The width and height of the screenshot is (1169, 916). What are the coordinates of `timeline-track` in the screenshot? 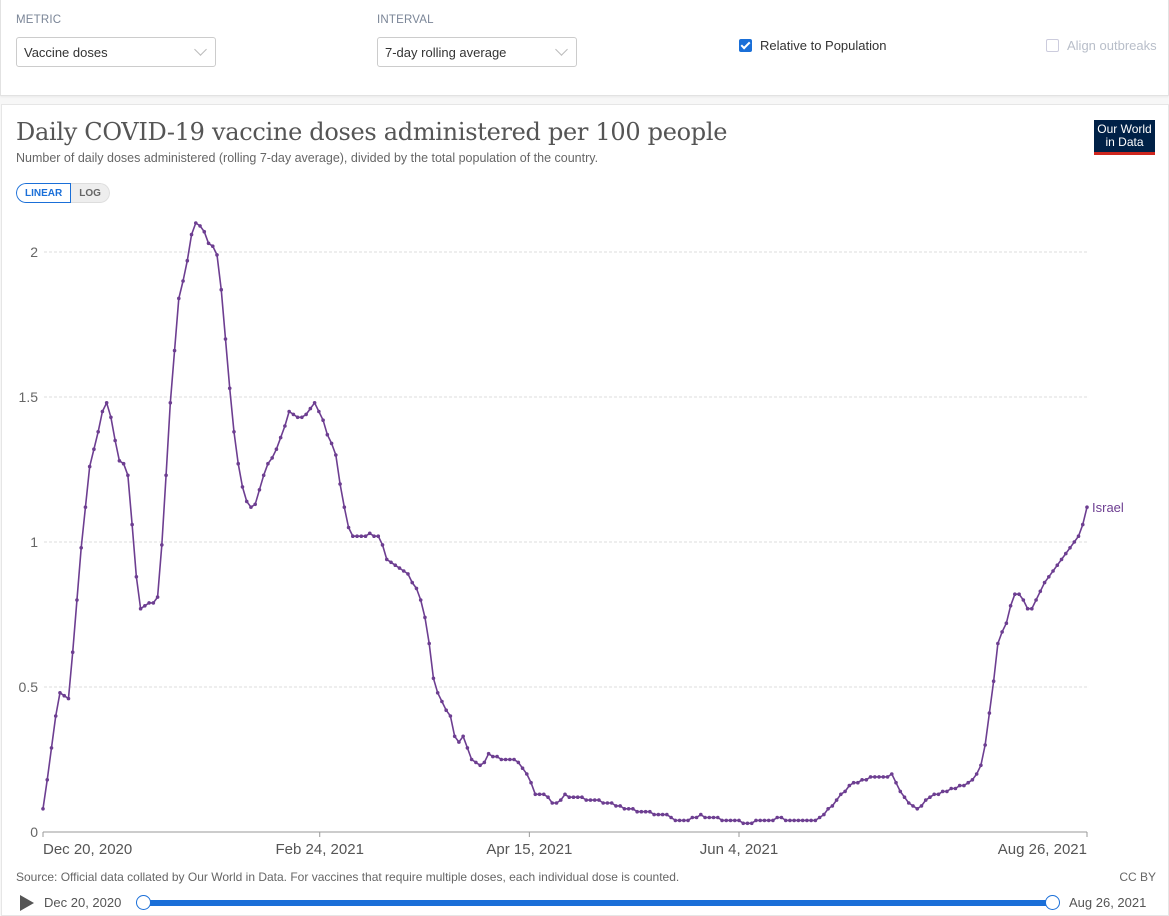 It's located at (598, 903).